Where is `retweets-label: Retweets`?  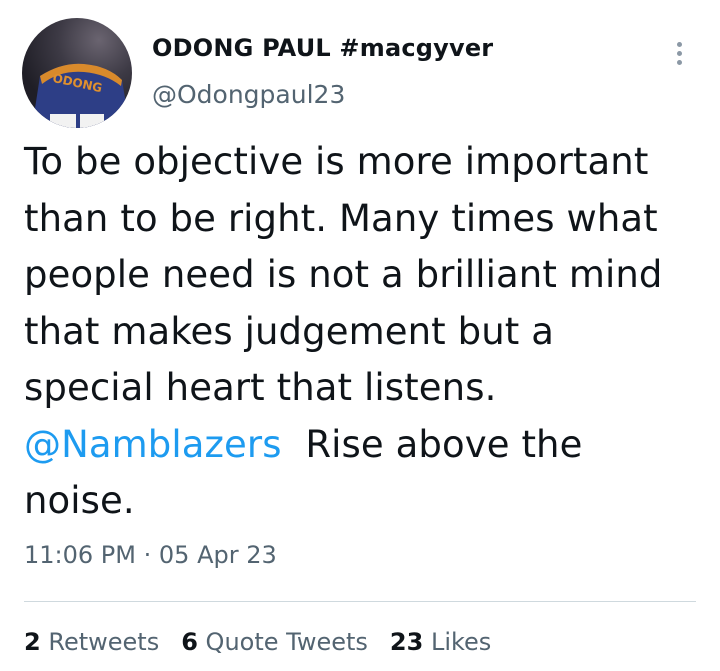
retweets-label: Retweets is located at coordinates (104, 642).